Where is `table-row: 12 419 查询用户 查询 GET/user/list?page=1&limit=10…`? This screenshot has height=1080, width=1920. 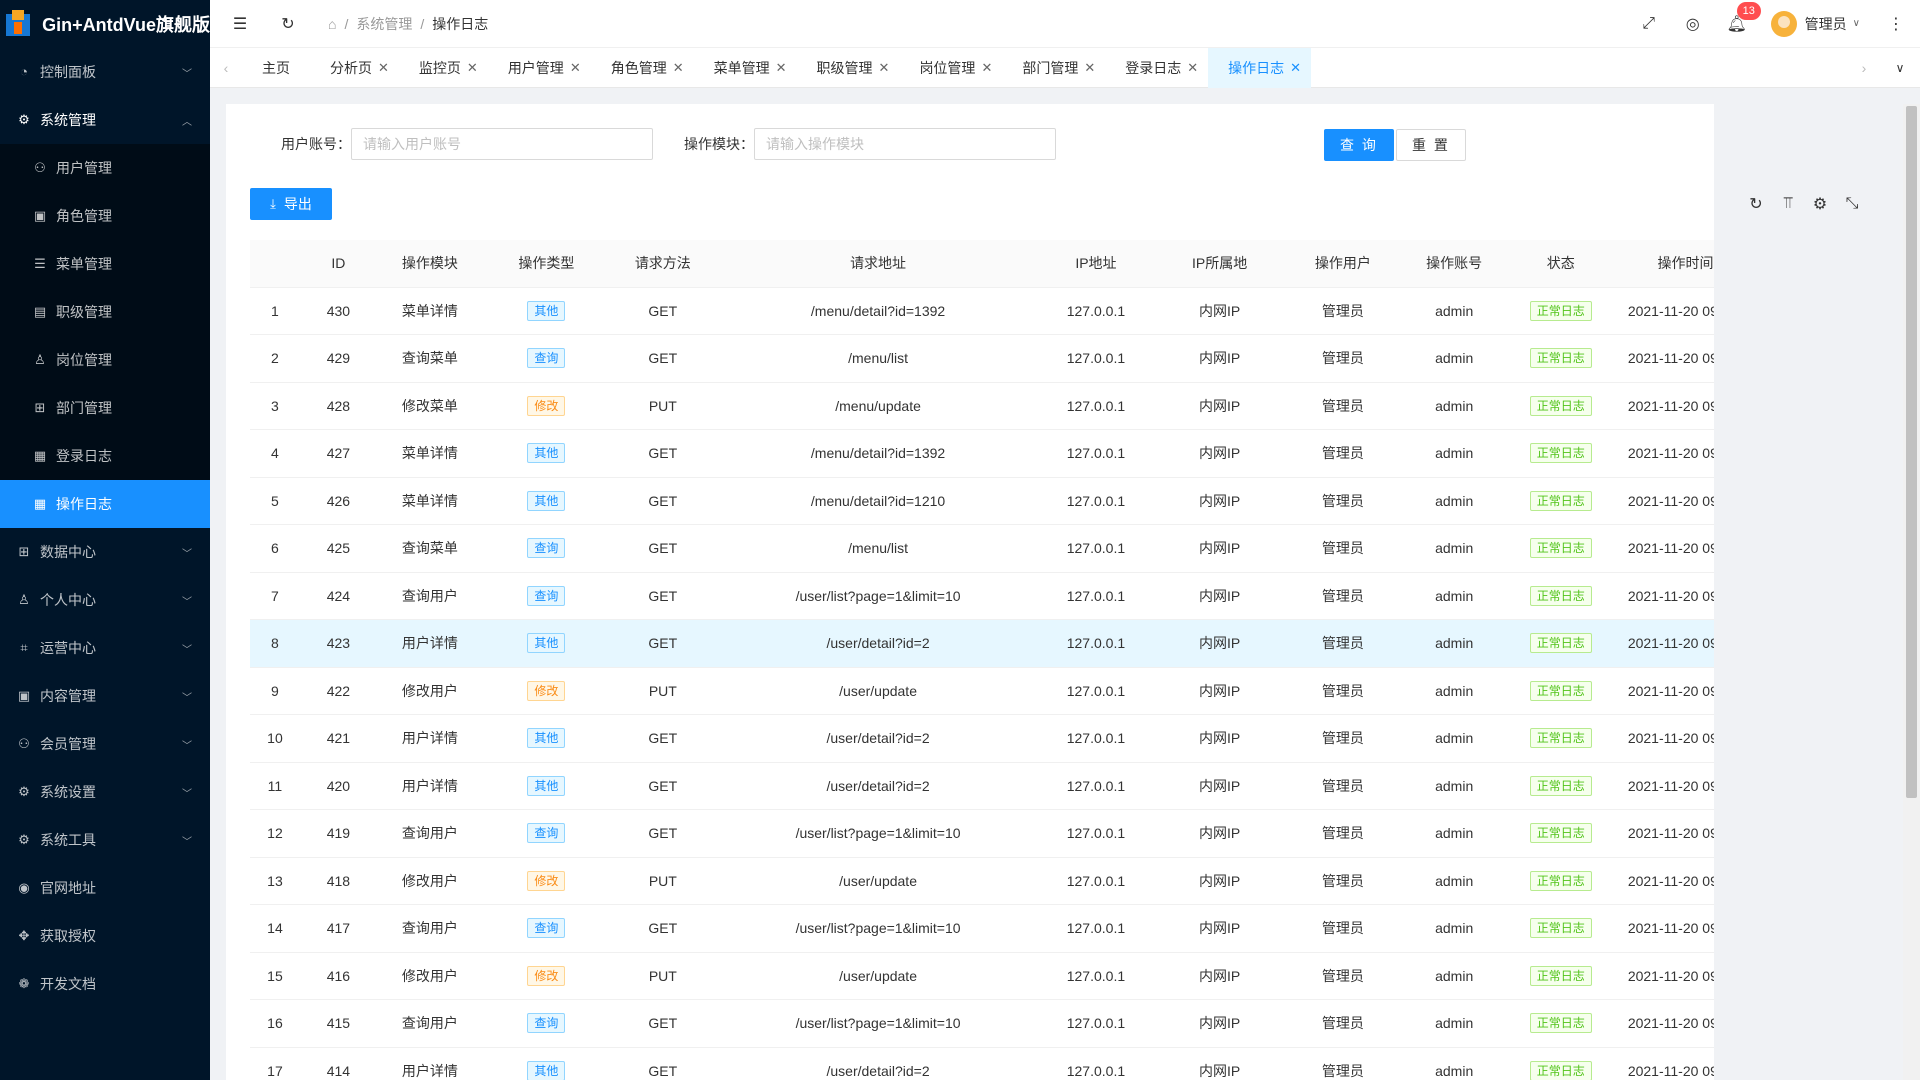 table-row: 12 419 查询用户 查询 GET/user/list?page=1&limit=10… is located at coordinates (982, 833).